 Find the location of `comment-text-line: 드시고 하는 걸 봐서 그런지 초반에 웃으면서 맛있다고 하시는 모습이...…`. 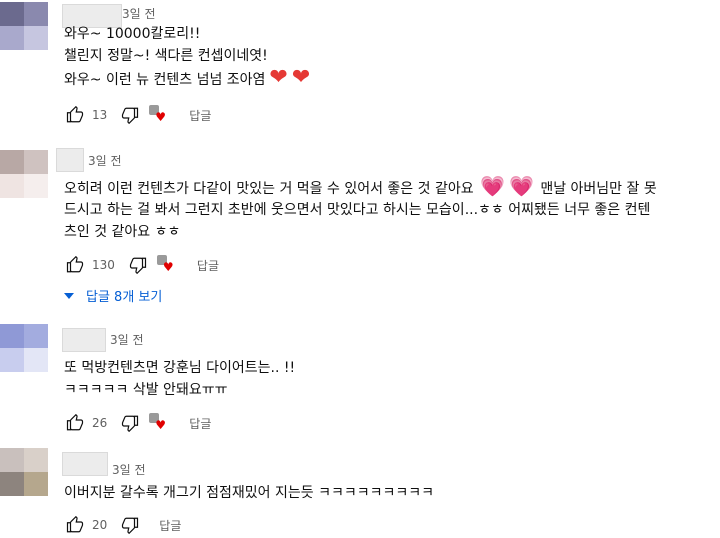

comment-text-line: 드시고 하는 걸 봐서 그런지 초반에 웃으면서 맛있다고 하시는 모습이...… is located at coordinates (357, 210).